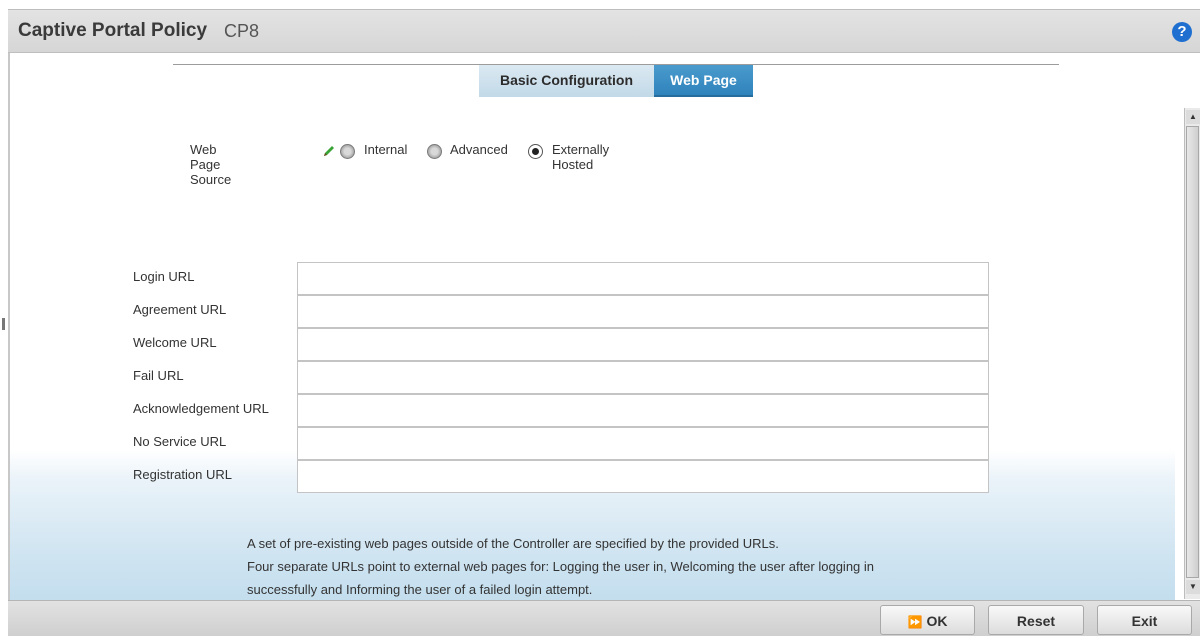 This screenshot has height=636, width=1200. Describe the element at coordinates (113, 30) in the screenshot. I see `page-title: Captive Portal Policy` at that location.